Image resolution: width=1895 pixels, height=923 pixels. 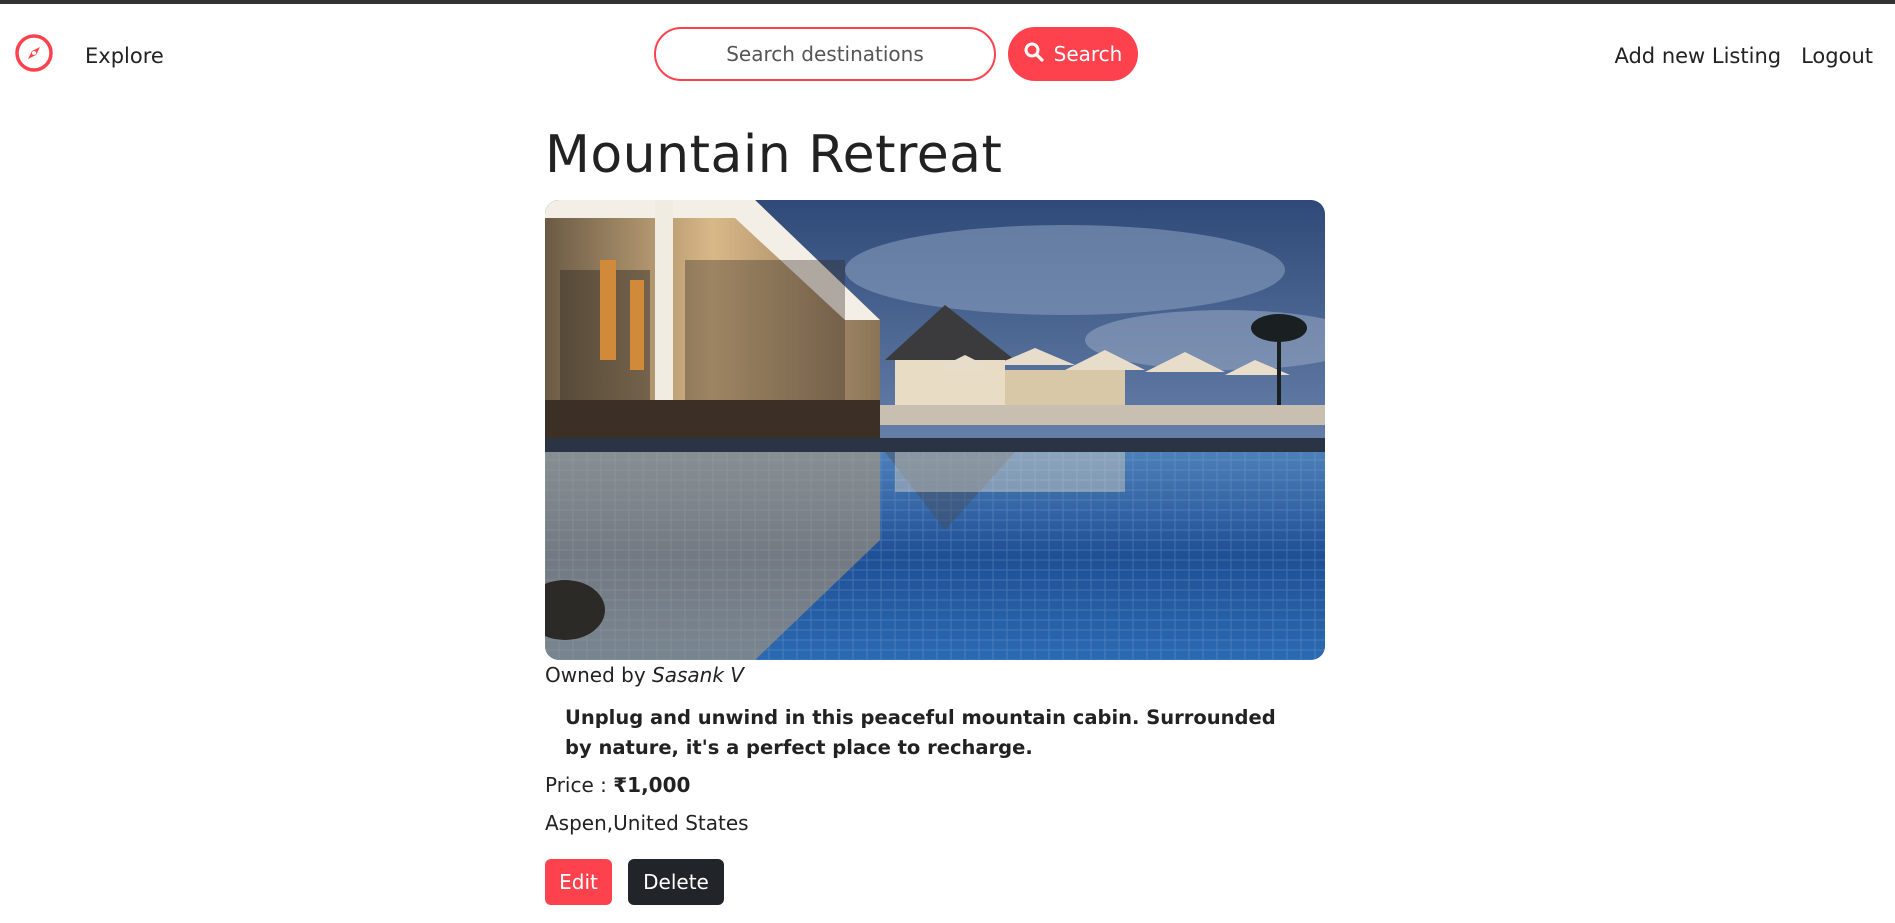 What do you see at coordinates (578, 882) in the screenshot?
I see `edit-button: Edit` at bounding box center [578, 882].